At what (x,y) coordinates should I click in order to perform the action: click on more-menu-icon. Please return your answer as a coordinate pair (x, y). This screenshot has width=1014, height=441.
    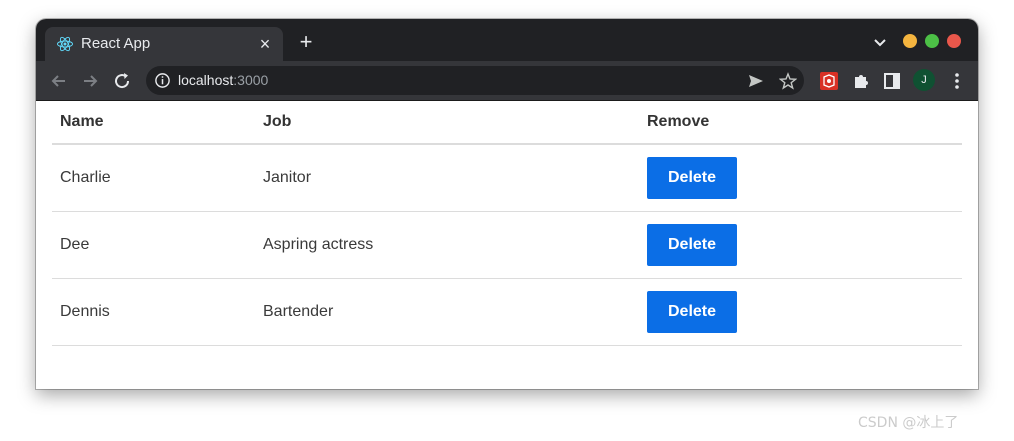
    Looking at the image, I should click on (957, 81).